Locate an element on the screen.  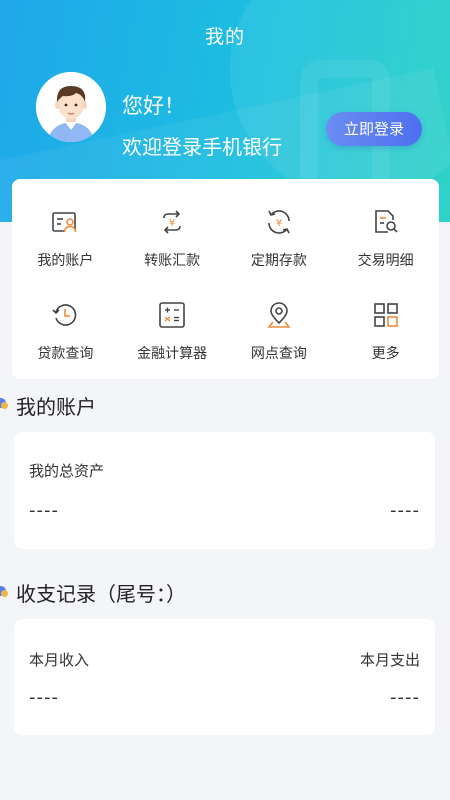
page-title: 我的 is located at coordinates (224, 37).